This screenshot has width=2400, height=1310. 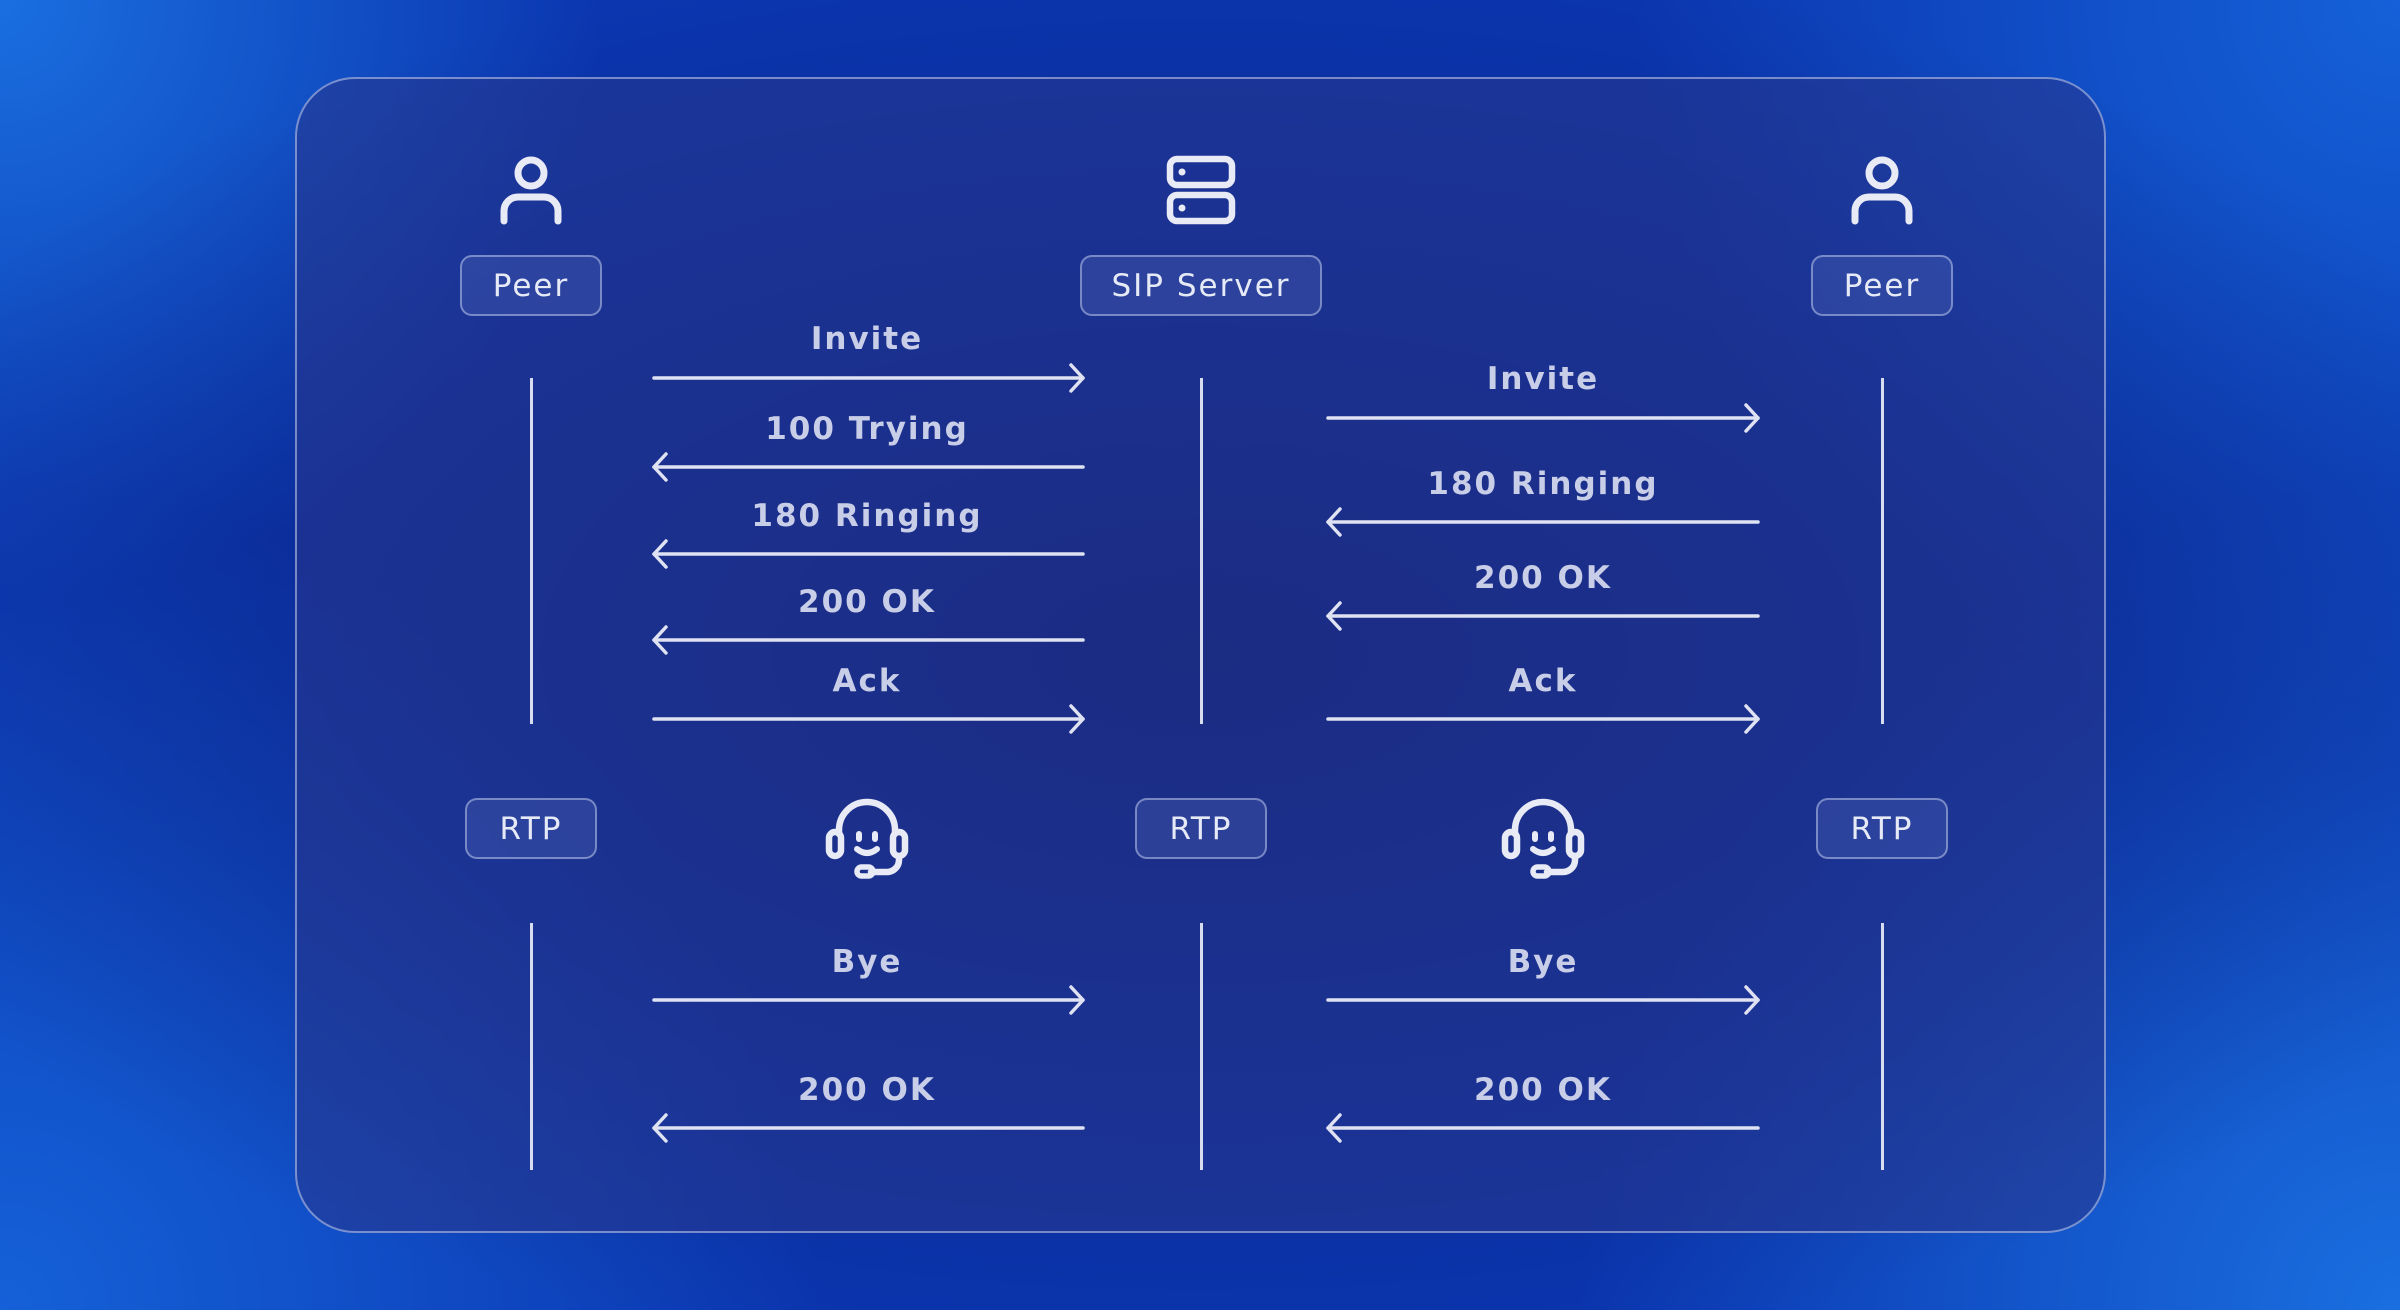 I want to click on participant-peer-left: Peer, so click(x=531, y=285).